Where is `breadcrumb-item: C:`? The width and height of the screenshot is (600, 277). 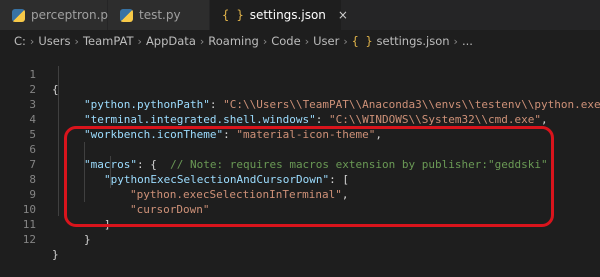
breadcrumb-item: C: is located at coordinates (20, 41).